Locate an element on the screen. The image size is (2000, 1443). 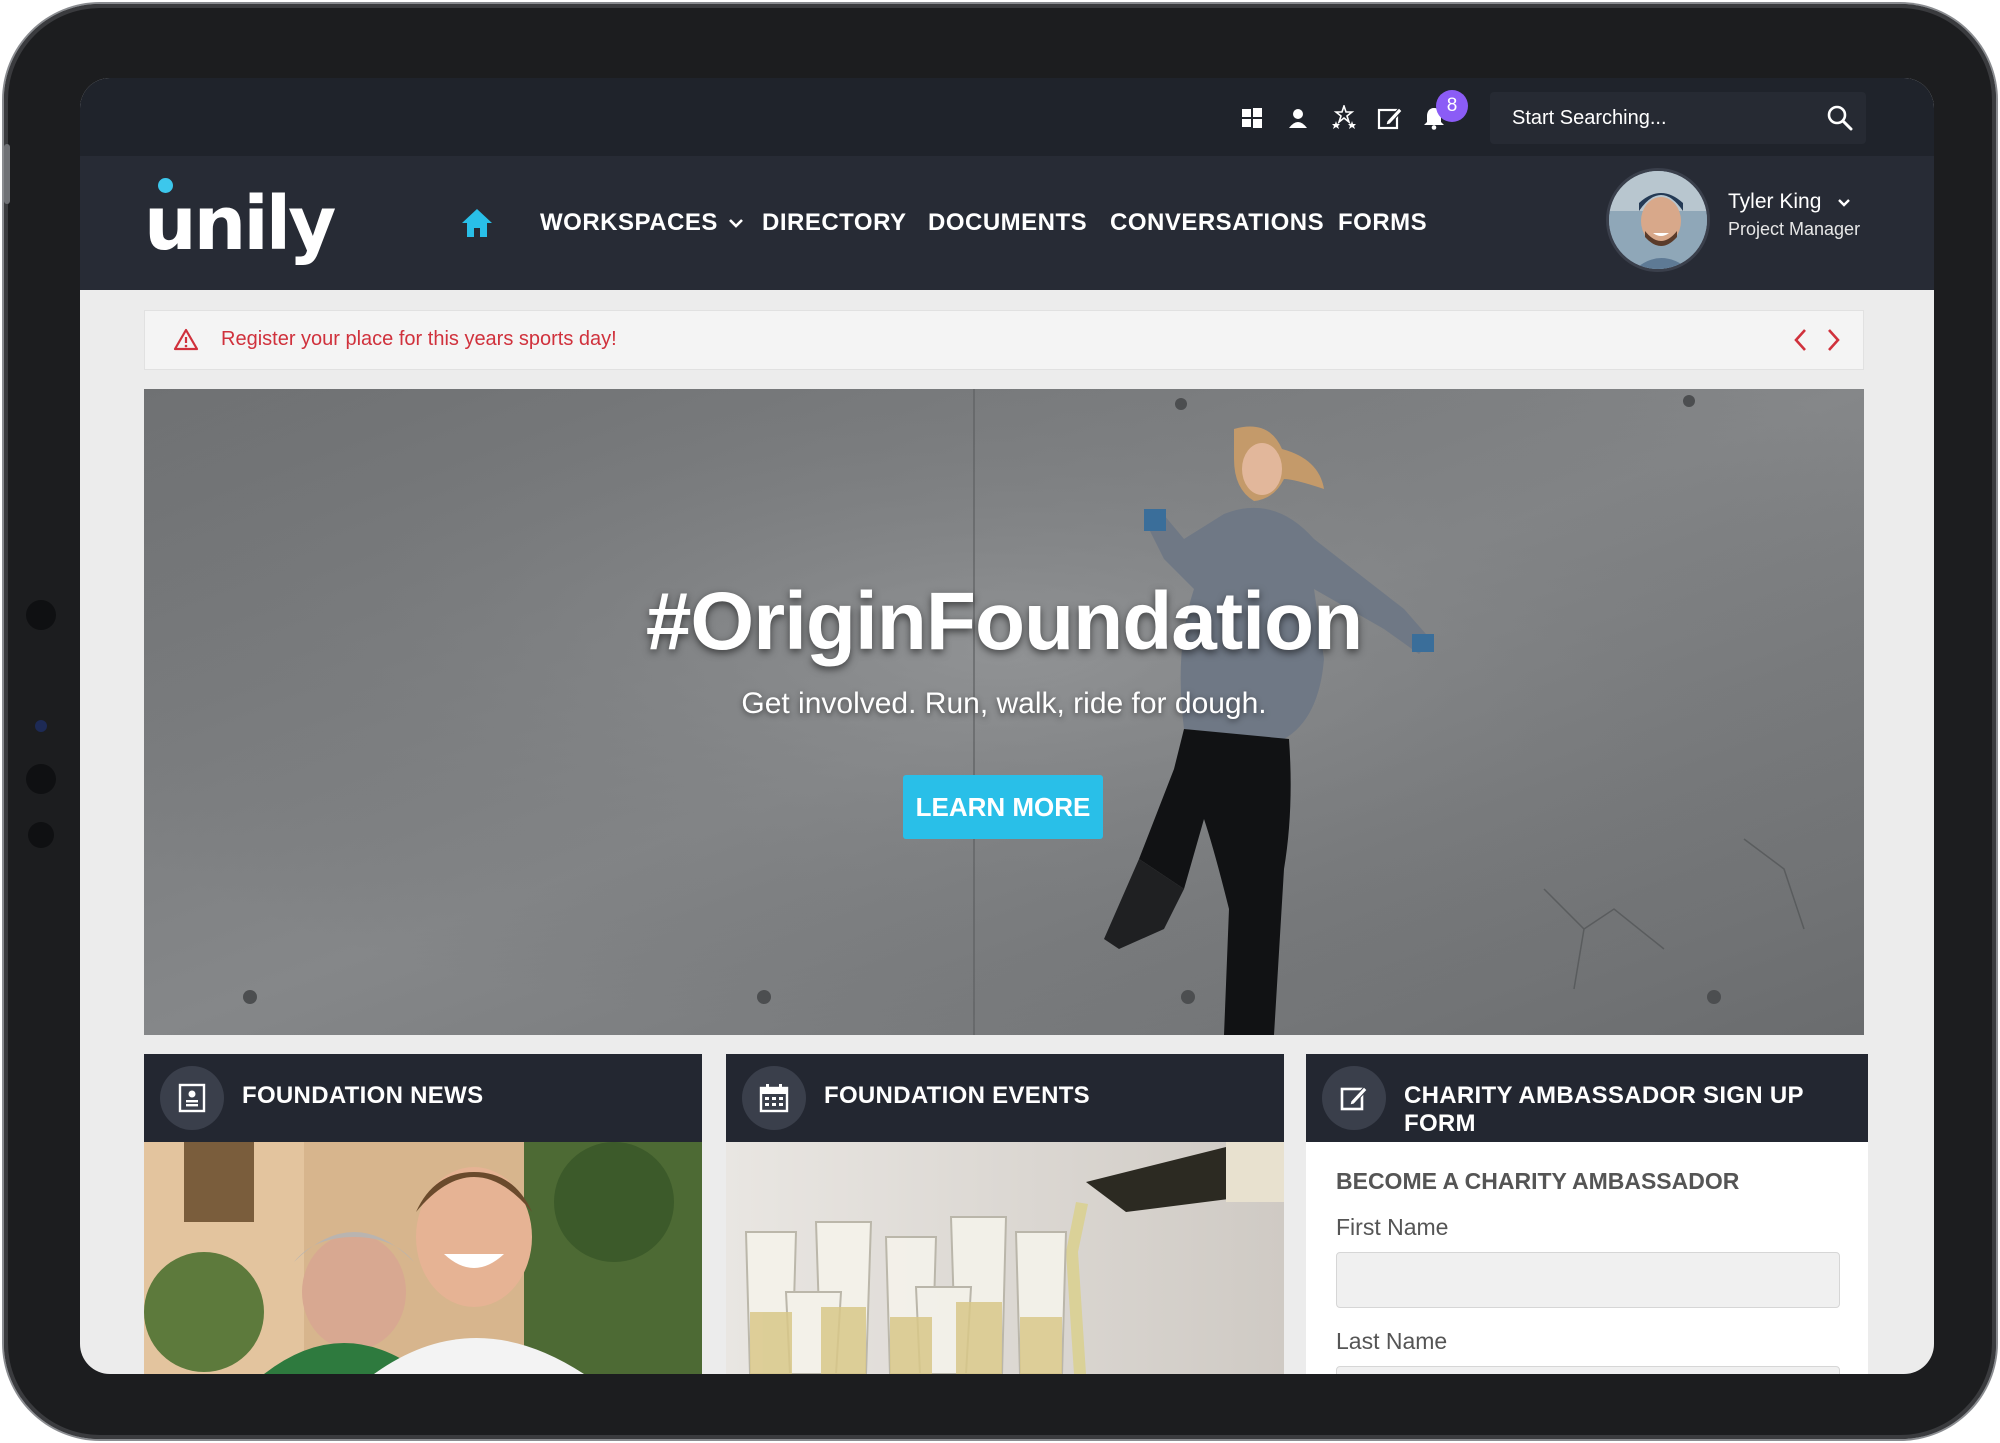
card-title: FOUNDATION NEWS is located at coordinates (362, 1096).